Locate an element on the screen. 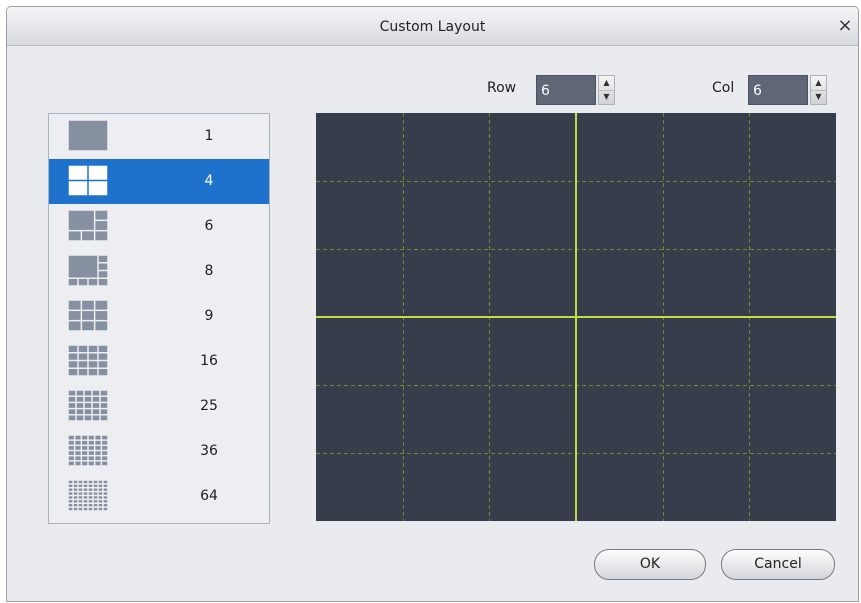 The image size is (861, 603). layout-4-icon is located at coordinates (88, 180).